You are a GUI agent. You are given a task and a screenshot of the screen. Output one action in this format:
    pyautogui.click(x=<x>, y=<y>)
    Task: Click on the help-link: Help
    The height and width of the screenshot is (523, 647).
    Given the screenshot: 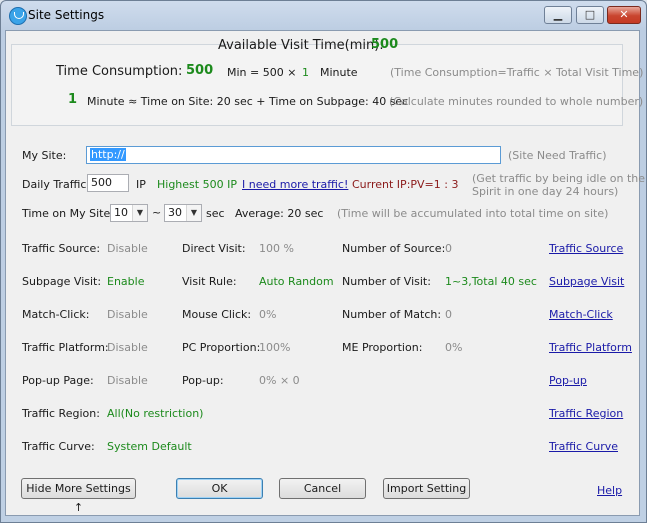 What is the action you would take?
    pyautogui.click(x=609, y=490)
    